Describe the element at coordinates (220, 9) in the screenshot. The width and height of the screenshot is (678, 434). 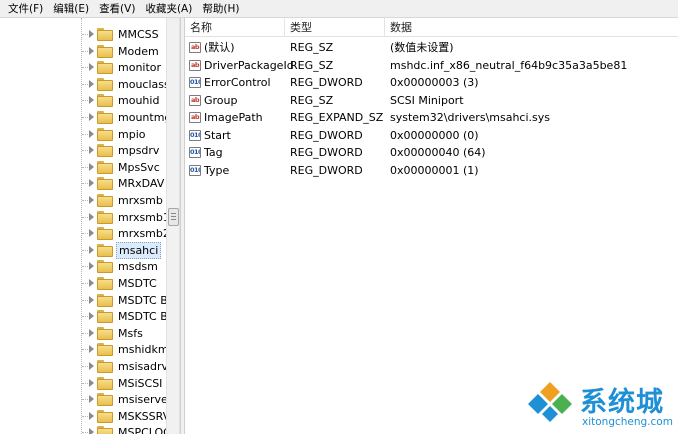
I see `menu-item: 帮助(H)` at that location.